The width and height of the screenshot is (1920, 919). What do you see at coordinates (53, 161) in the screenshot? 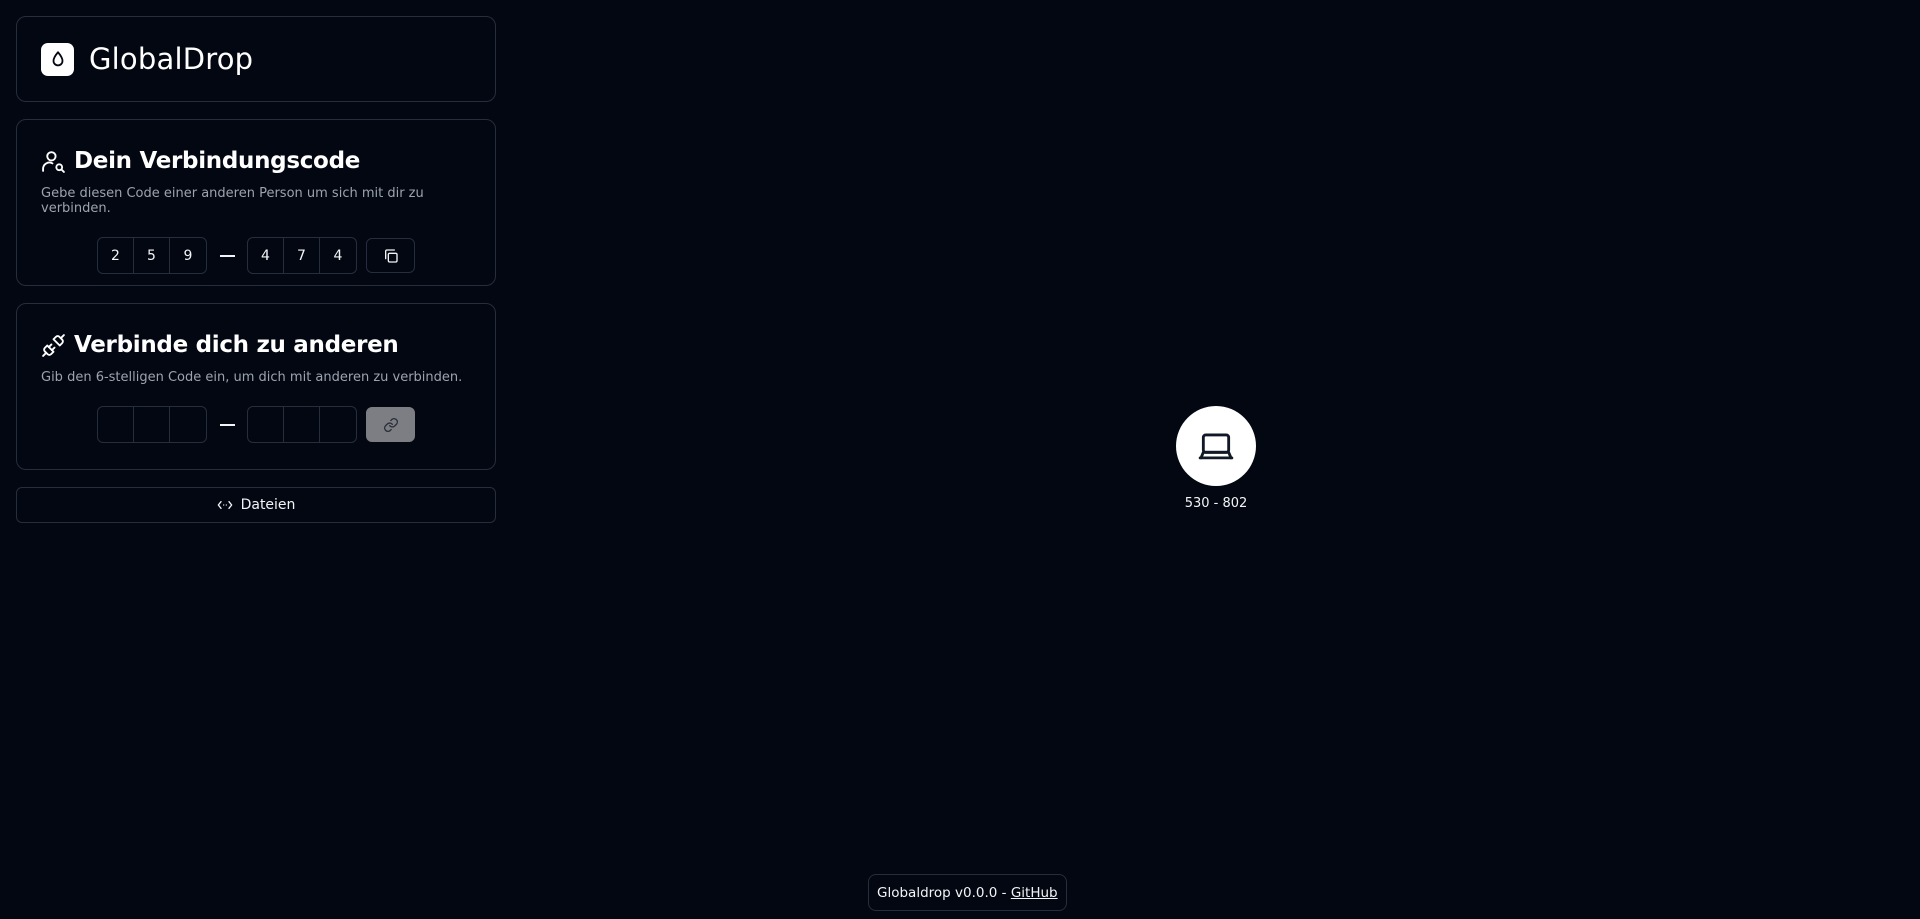
I see `user-search-icon` at bounding box center [53, 161].